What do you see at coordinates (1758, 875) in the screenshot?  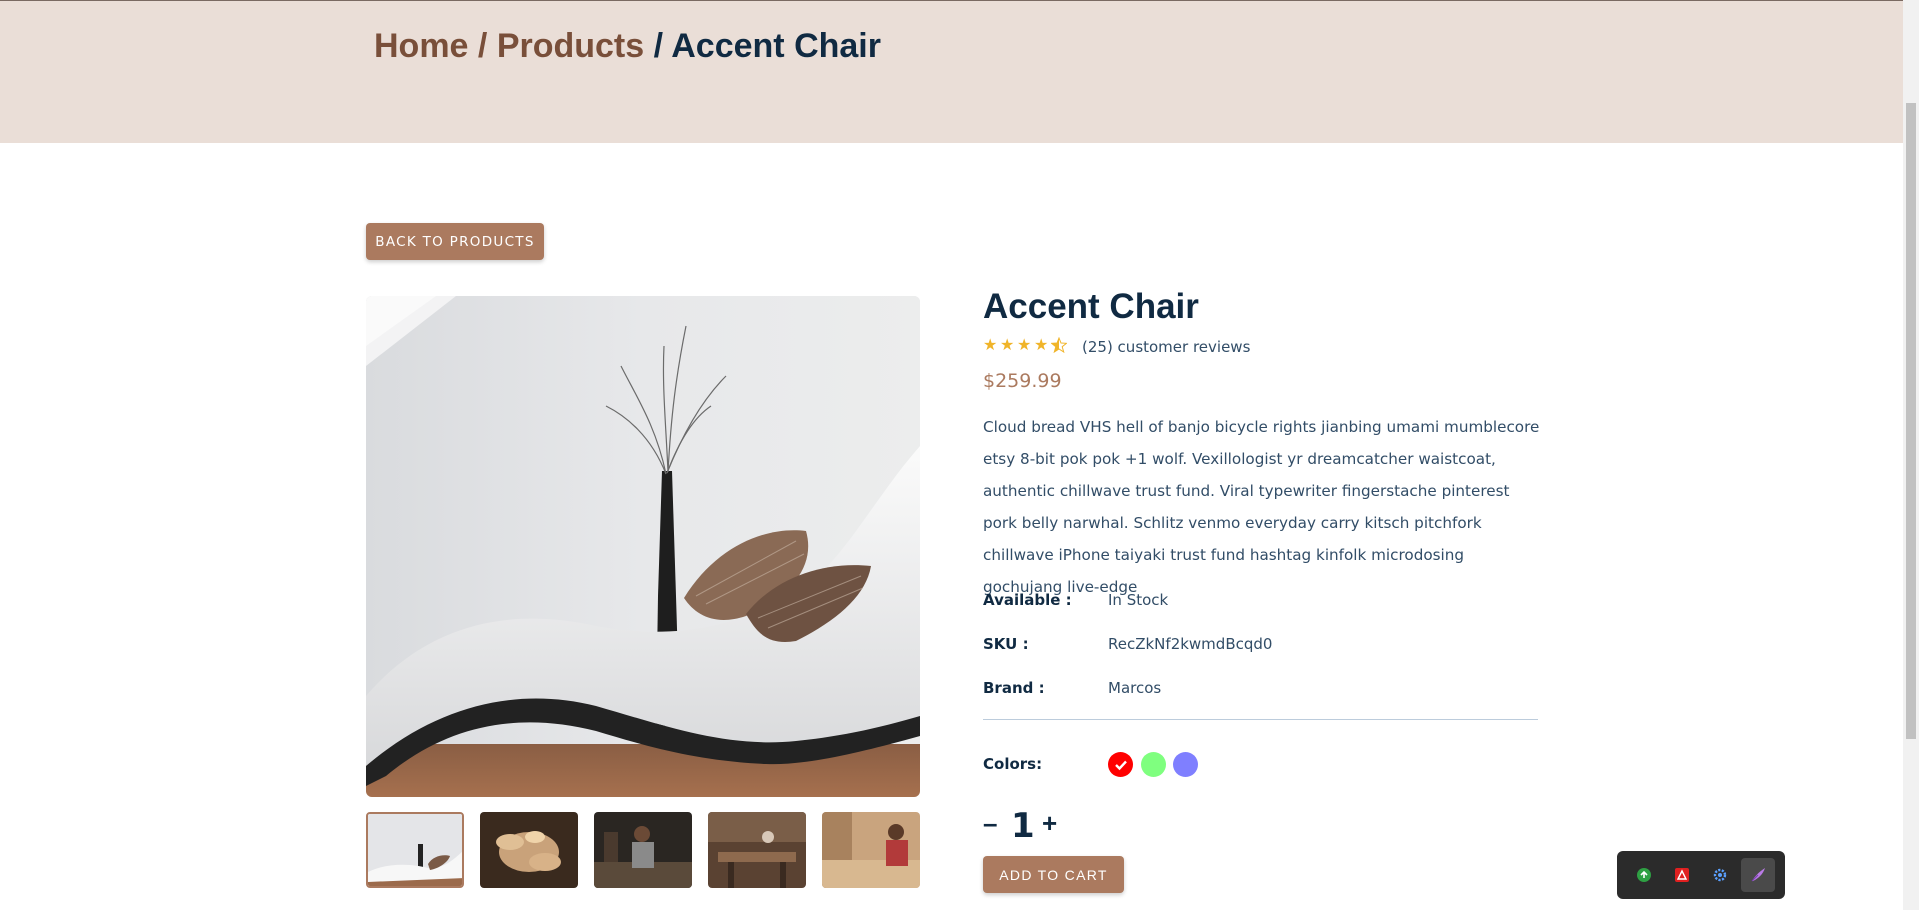 I see `feather-icon` at bounding box center [1758, 875].